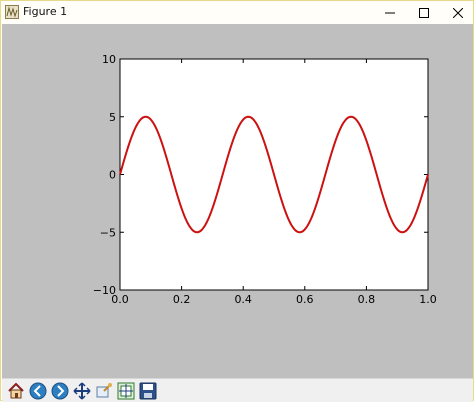  I want to click on save-button, so click(147, 390).